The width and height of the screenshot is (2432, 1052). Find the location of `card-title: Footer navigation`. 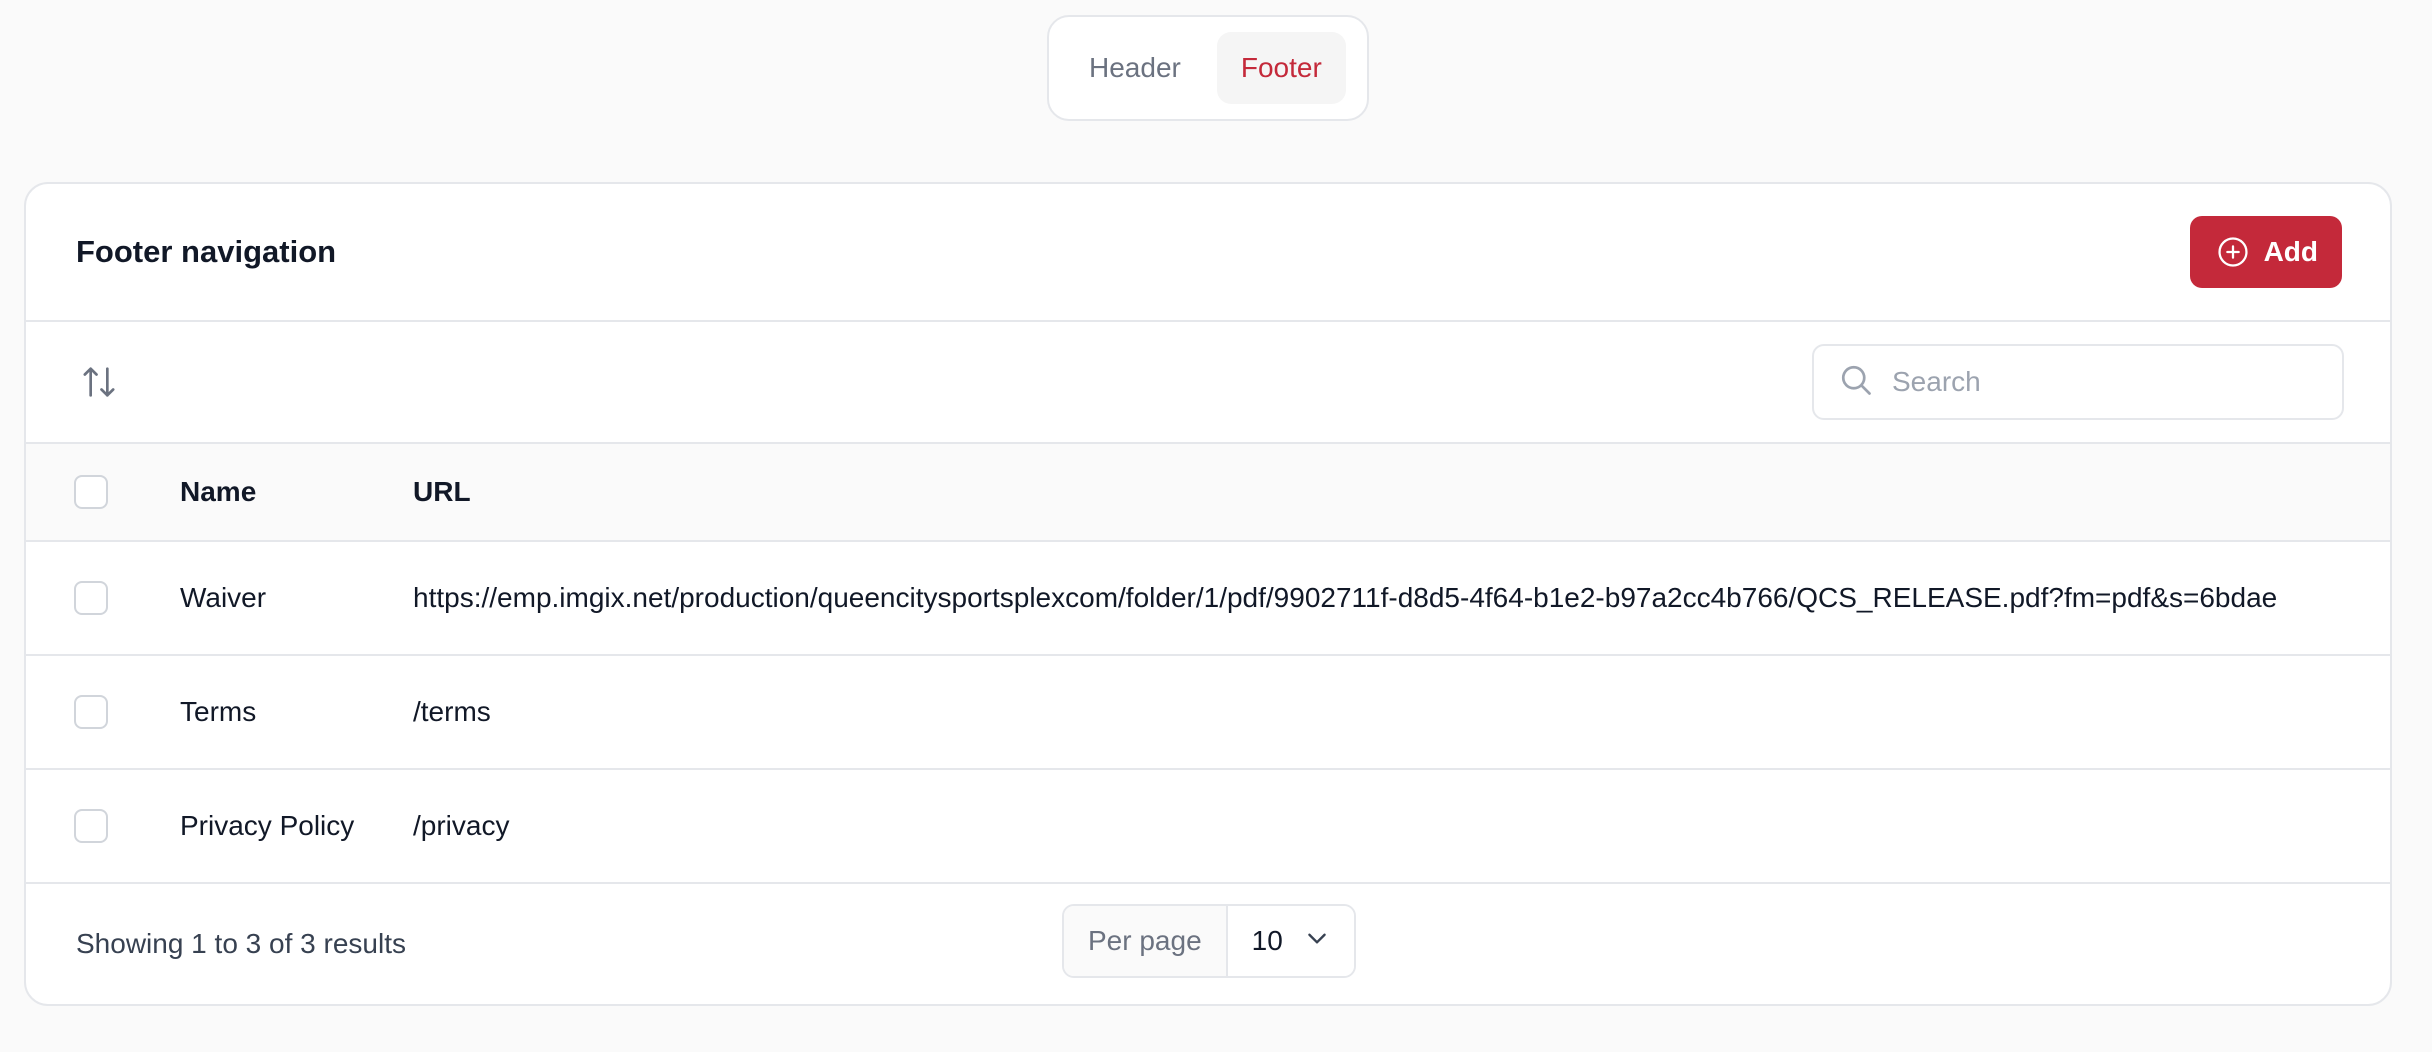

card-title: Footer navigation is located at coordinates (206, 251).